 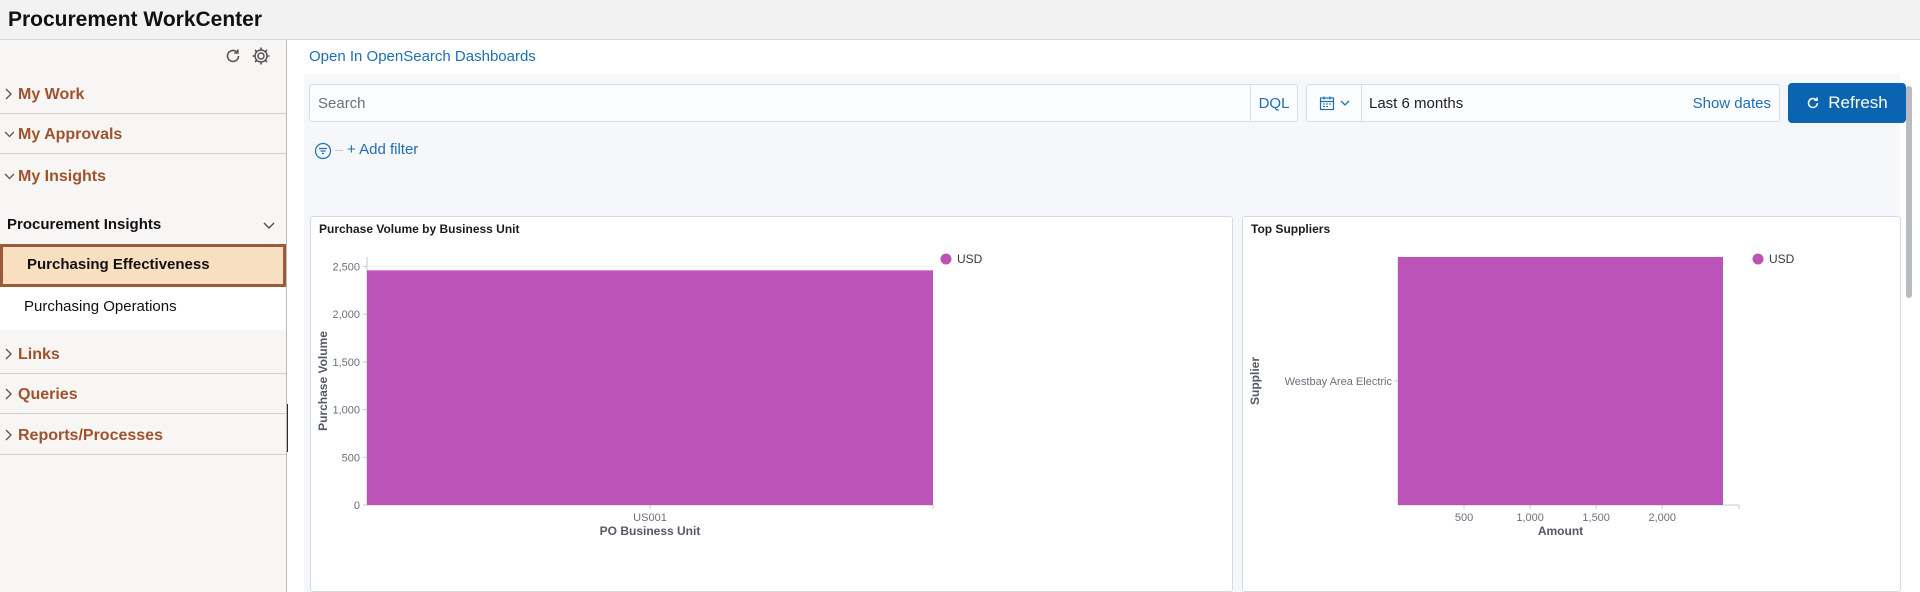 I want to click on app-title: Procurement WorkCenter, so click(x=135, y=19).